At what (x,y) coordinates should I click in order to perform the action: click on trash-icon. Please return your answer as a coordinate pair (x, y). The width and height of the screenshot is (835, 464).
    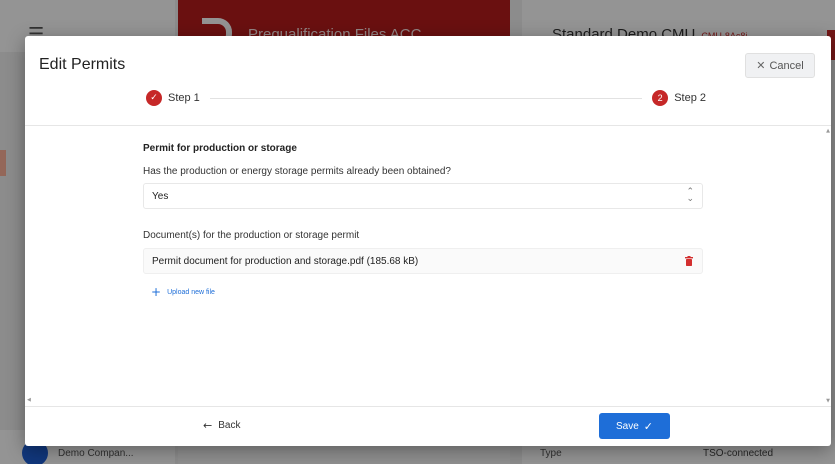
    Looking at the image, I should click on (689, 261).